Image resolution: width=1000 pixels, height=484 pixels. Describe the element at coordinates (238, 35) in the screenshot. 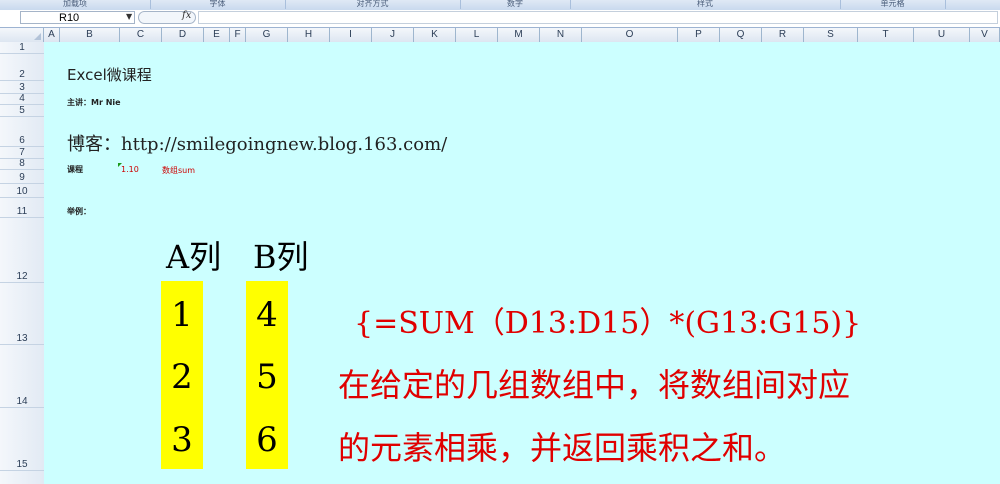

I see `column-header-f: F` at that location.